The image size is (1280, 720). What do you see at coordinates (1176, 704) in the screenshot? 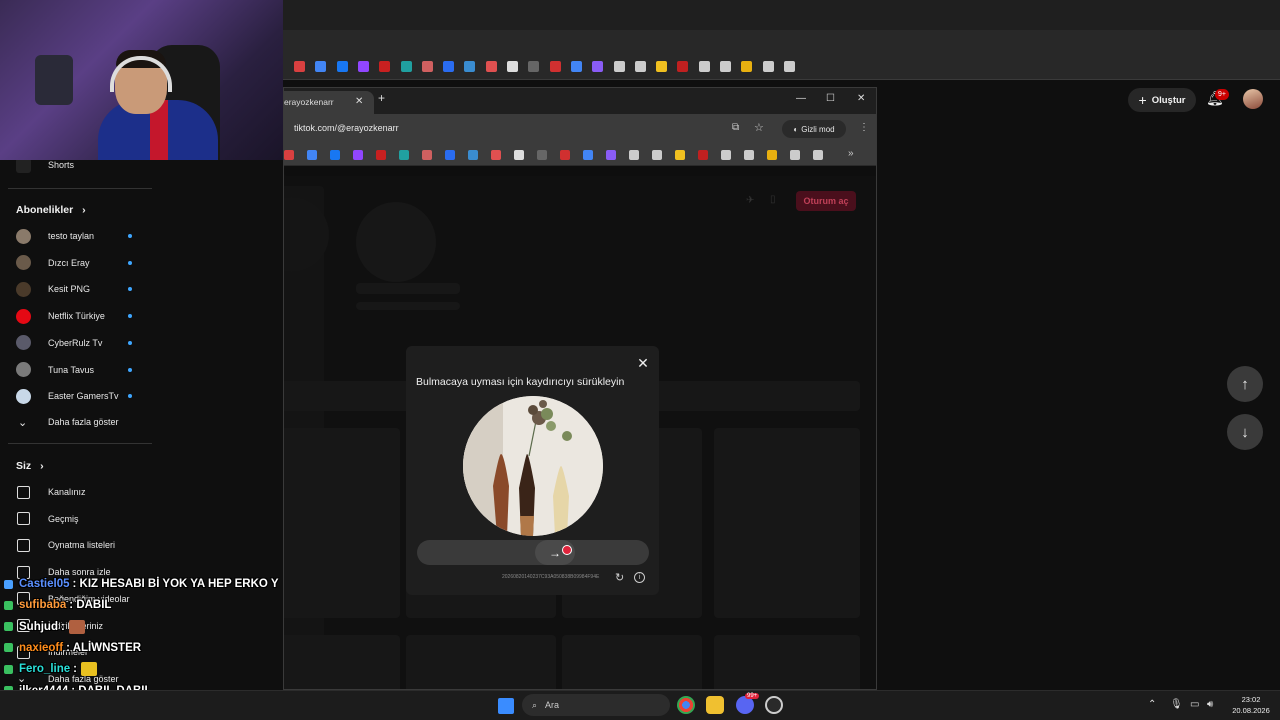
I see `microphone-icon: 🎙︎` at bounding box center [1176, 704].